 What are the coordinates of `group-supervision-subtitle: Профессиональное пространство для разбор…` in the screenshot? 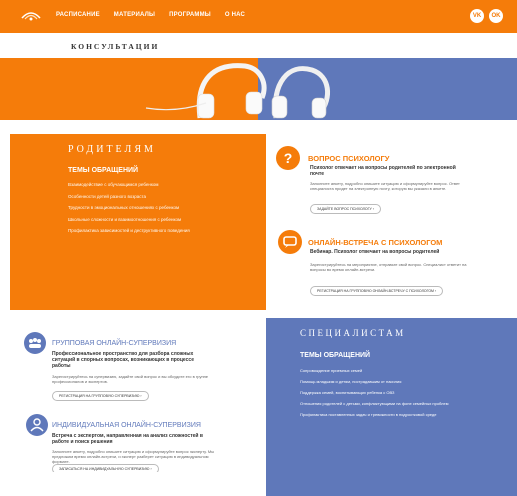 It's located at (123, 360).